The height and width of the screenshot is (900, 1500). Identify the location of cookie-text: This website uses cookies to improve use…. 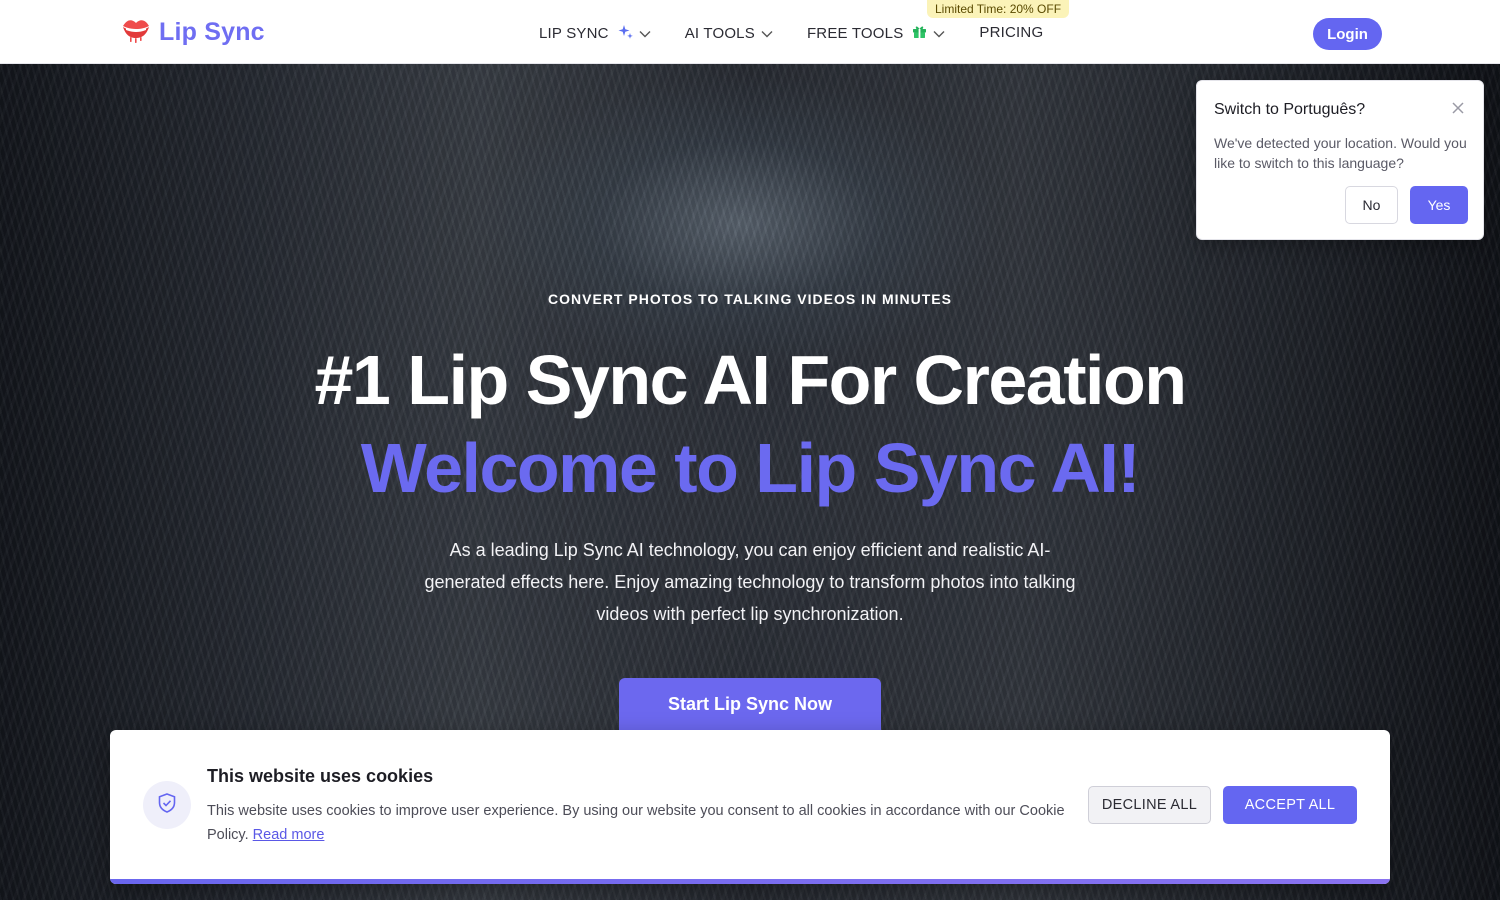
(637, 823).